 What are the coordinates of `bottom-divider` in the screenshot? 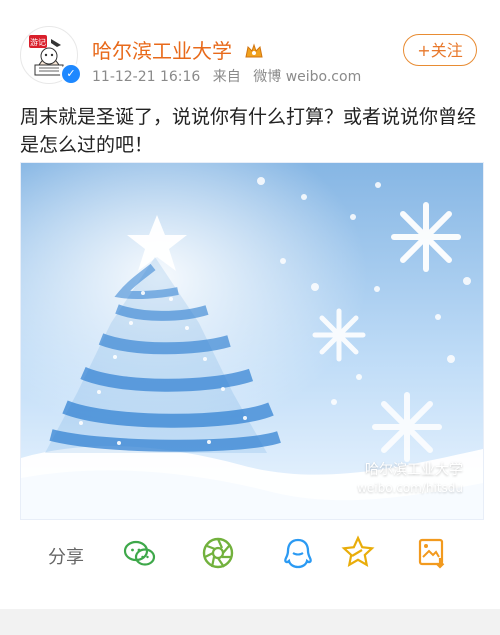 It's located at (250, 622).